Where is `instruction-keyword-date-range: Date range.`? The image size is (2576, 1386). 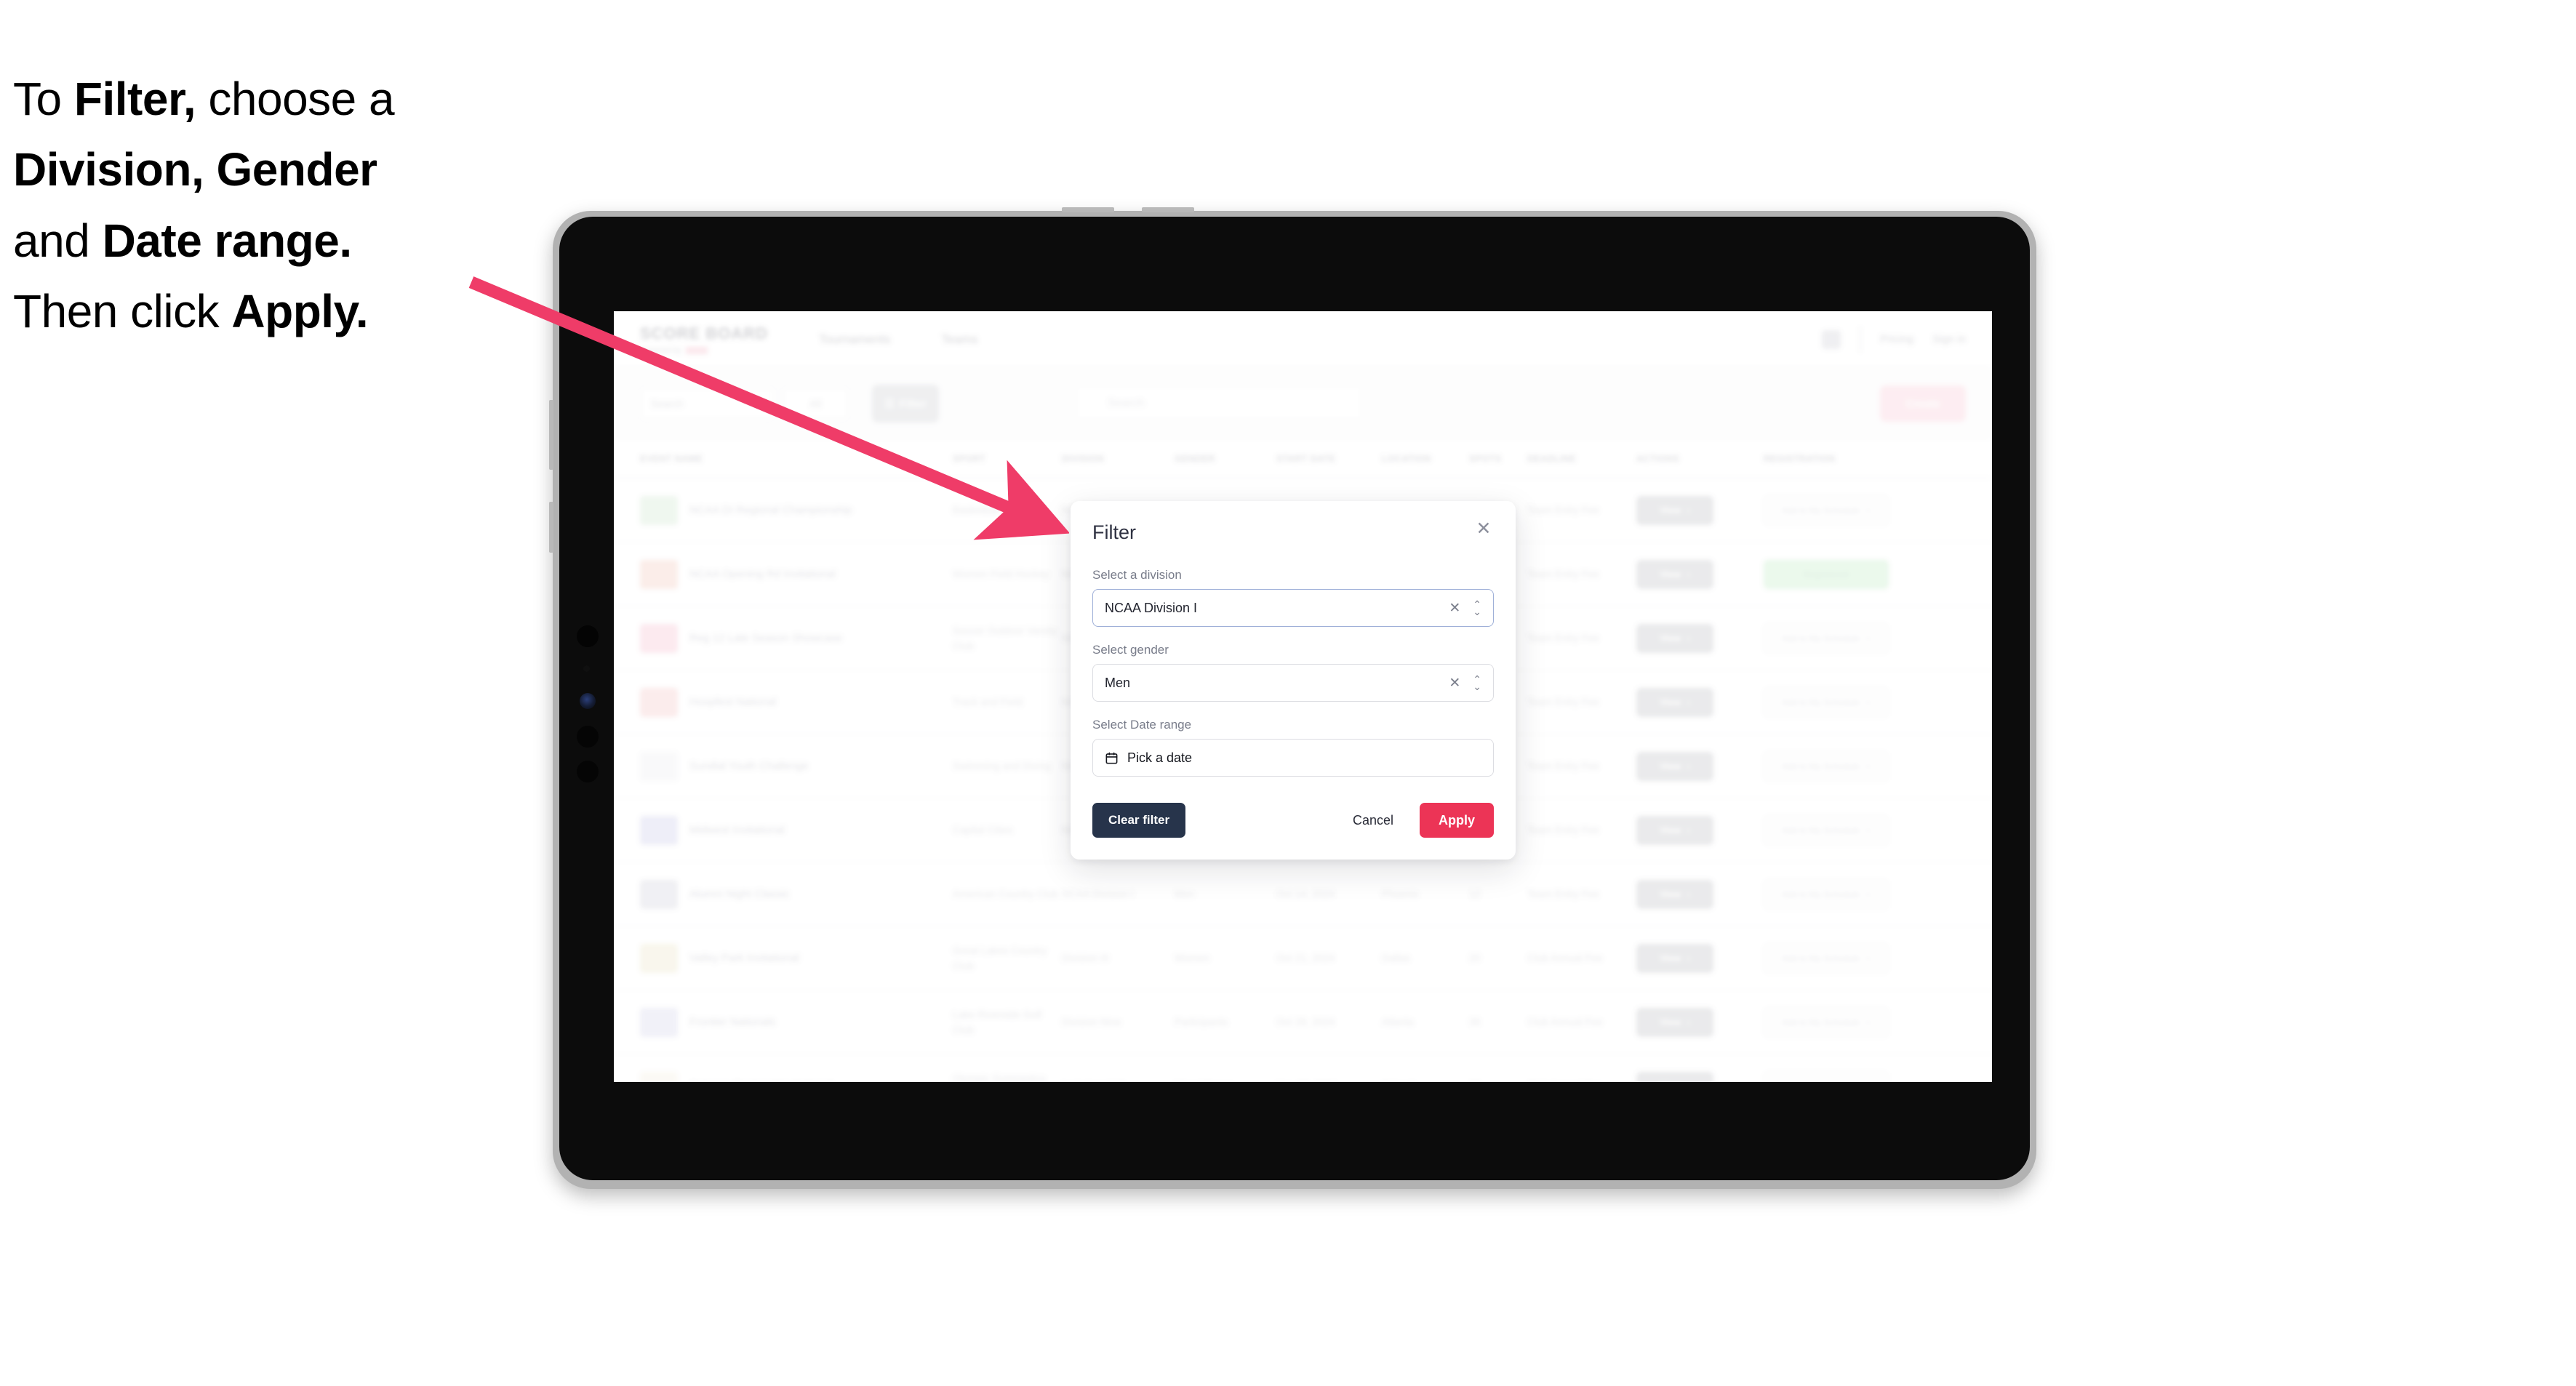 instruction-keyword-date-range: Date range. is located at coordinates (227, 241).